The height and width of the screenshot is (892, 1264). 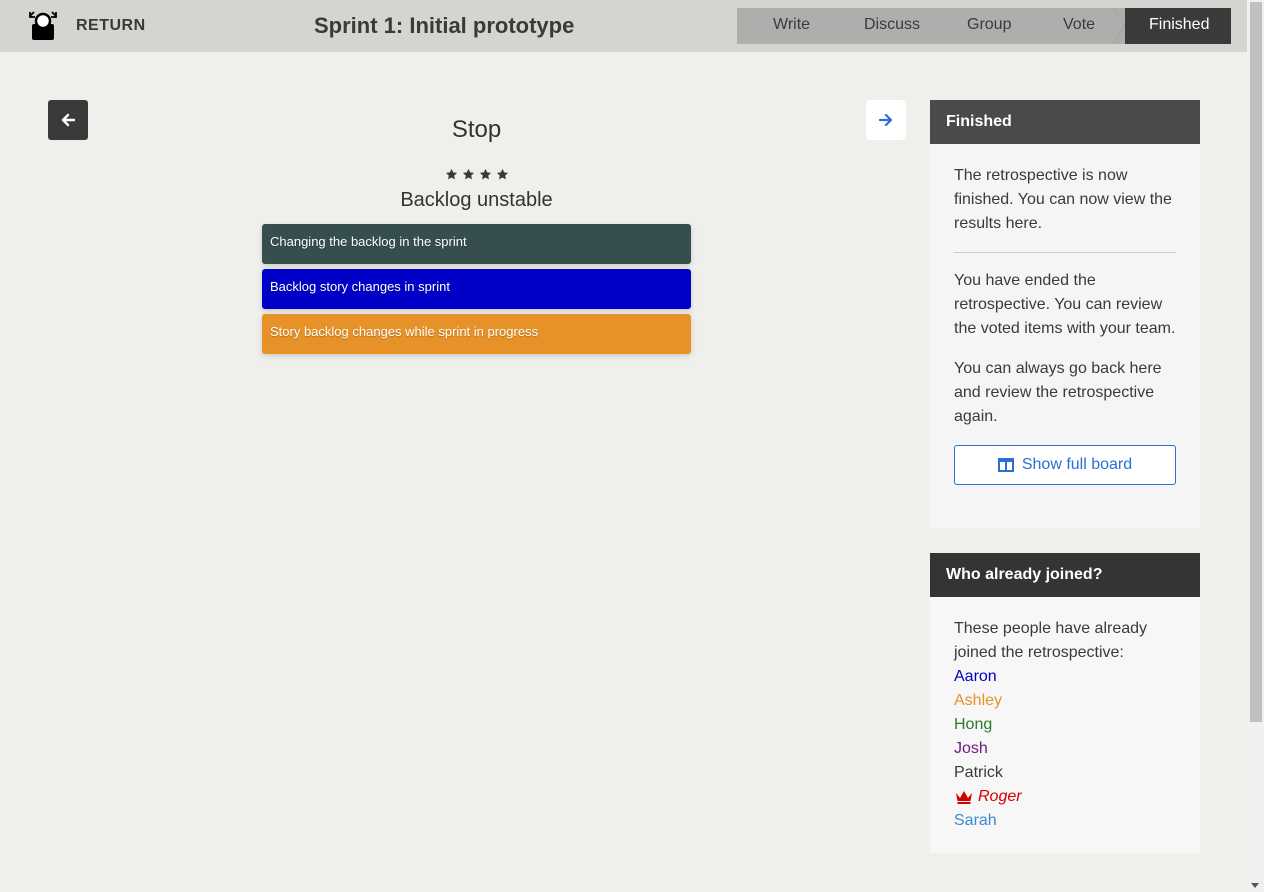 I want to click on phase-steps: Write Discuss Group Vote Finished, so click(x=984, y=26).